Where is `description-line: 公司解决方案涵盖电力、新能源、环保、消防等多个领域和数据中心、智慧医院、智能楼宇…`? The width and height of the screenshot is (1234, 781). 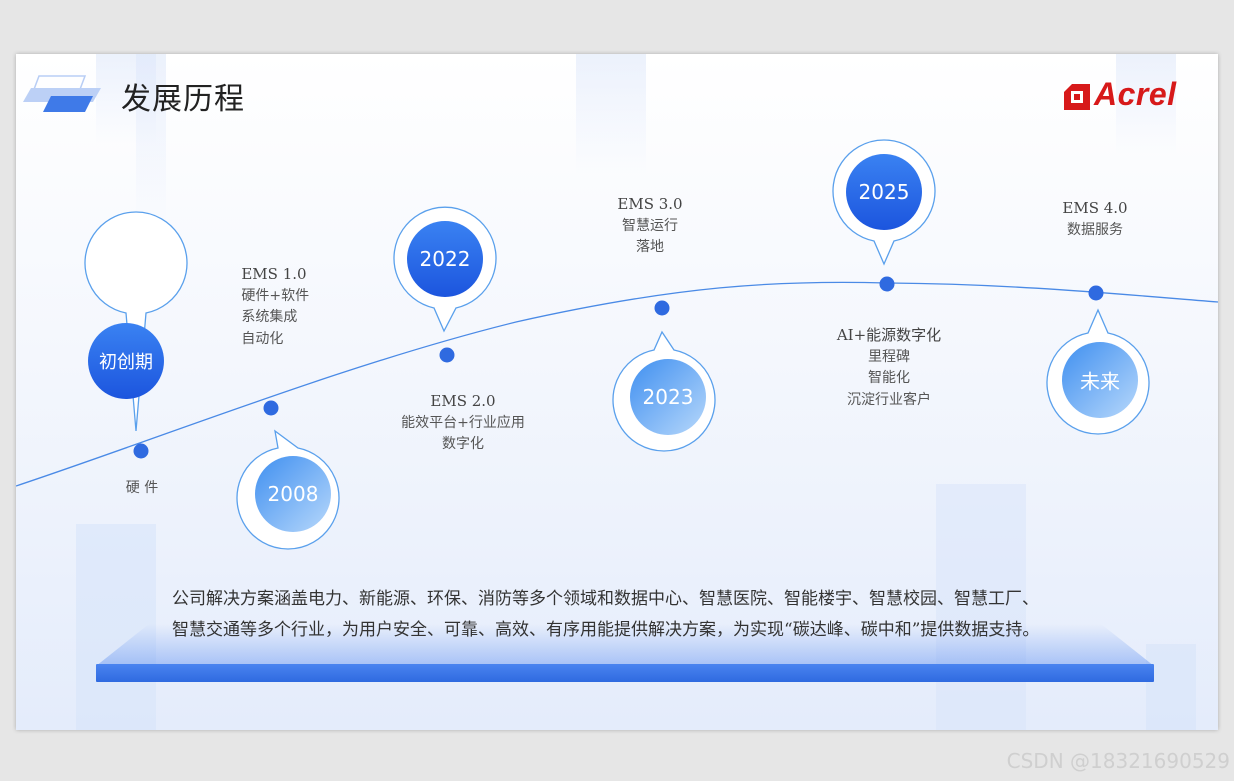 description-line: 公司解决方案涵盖电力、新能源、环保、消防等多个领域和数据中心、智慧医院、智能楼宇… is located at coordinates (605, 599).